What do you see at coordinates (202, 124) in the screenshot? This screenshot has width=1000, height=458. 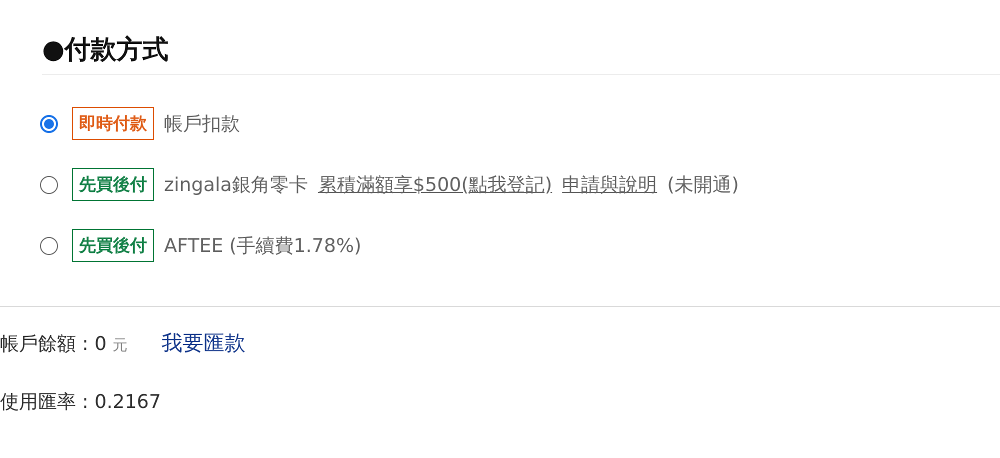 I see `option-label: 帳戶扣款` at bounding box center [202, 124].